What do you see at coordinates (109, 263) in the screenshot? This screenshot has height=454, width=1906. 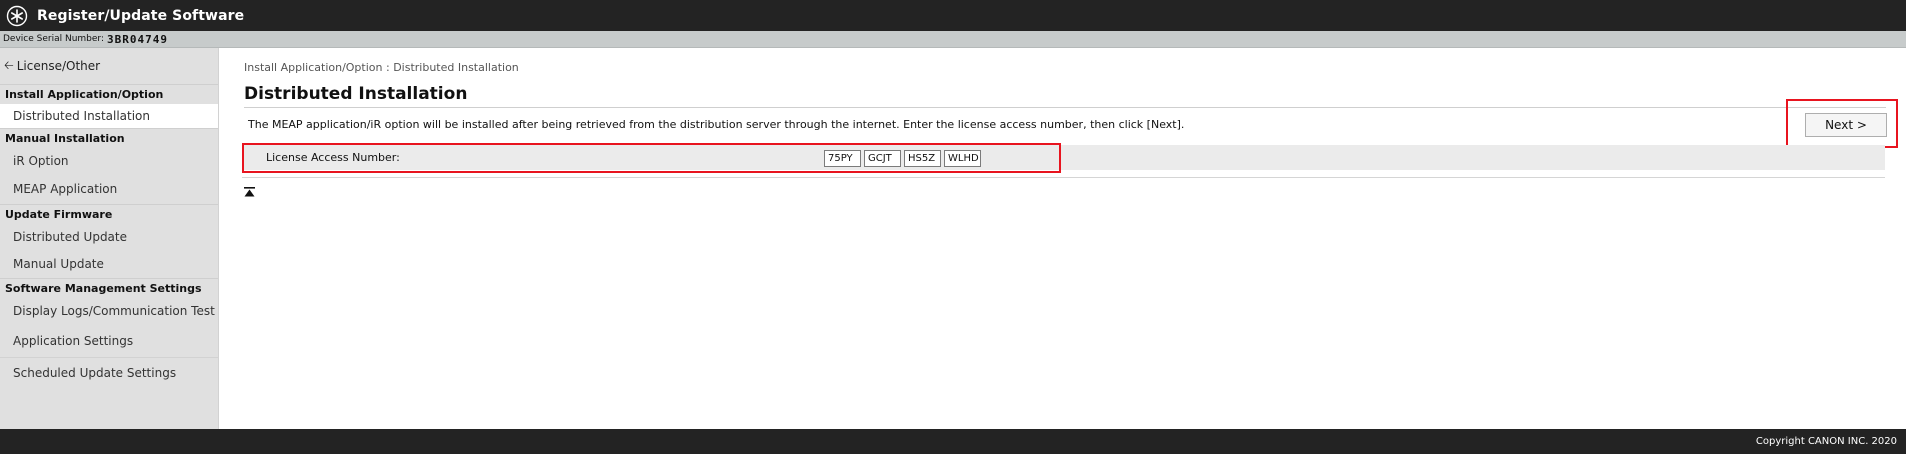 I see `sidebar-item-manual-update: Manual Update` at bounding box center [109, 263].